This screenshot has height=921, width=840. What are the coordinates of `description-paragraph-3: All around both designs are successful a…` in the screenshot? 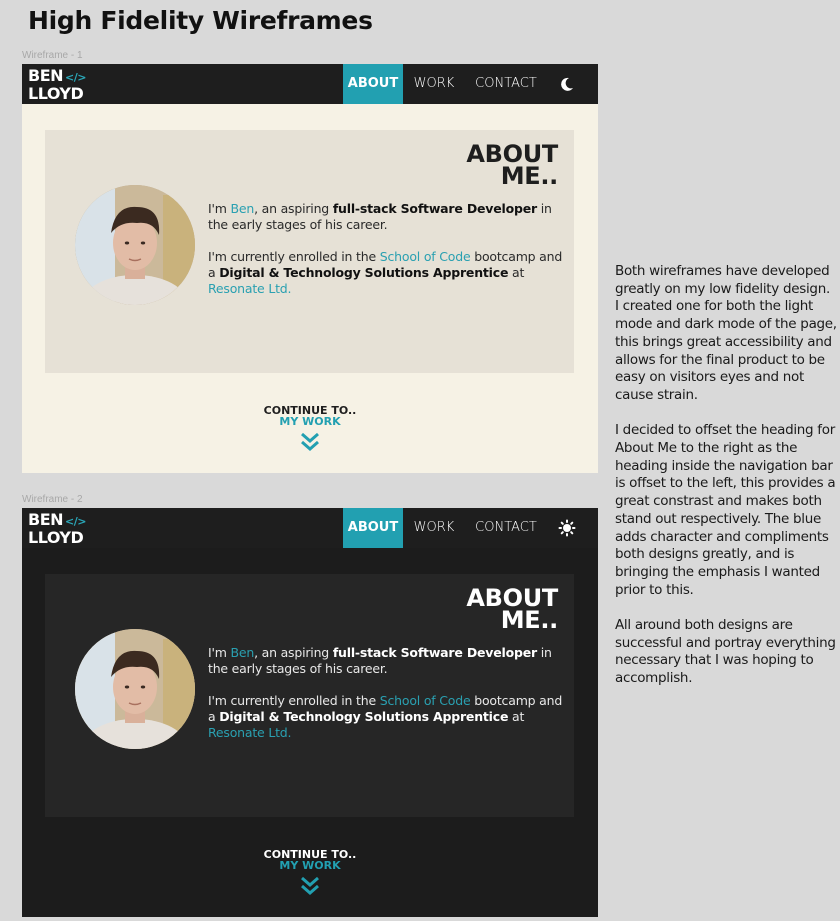 It's located at (725, 652).